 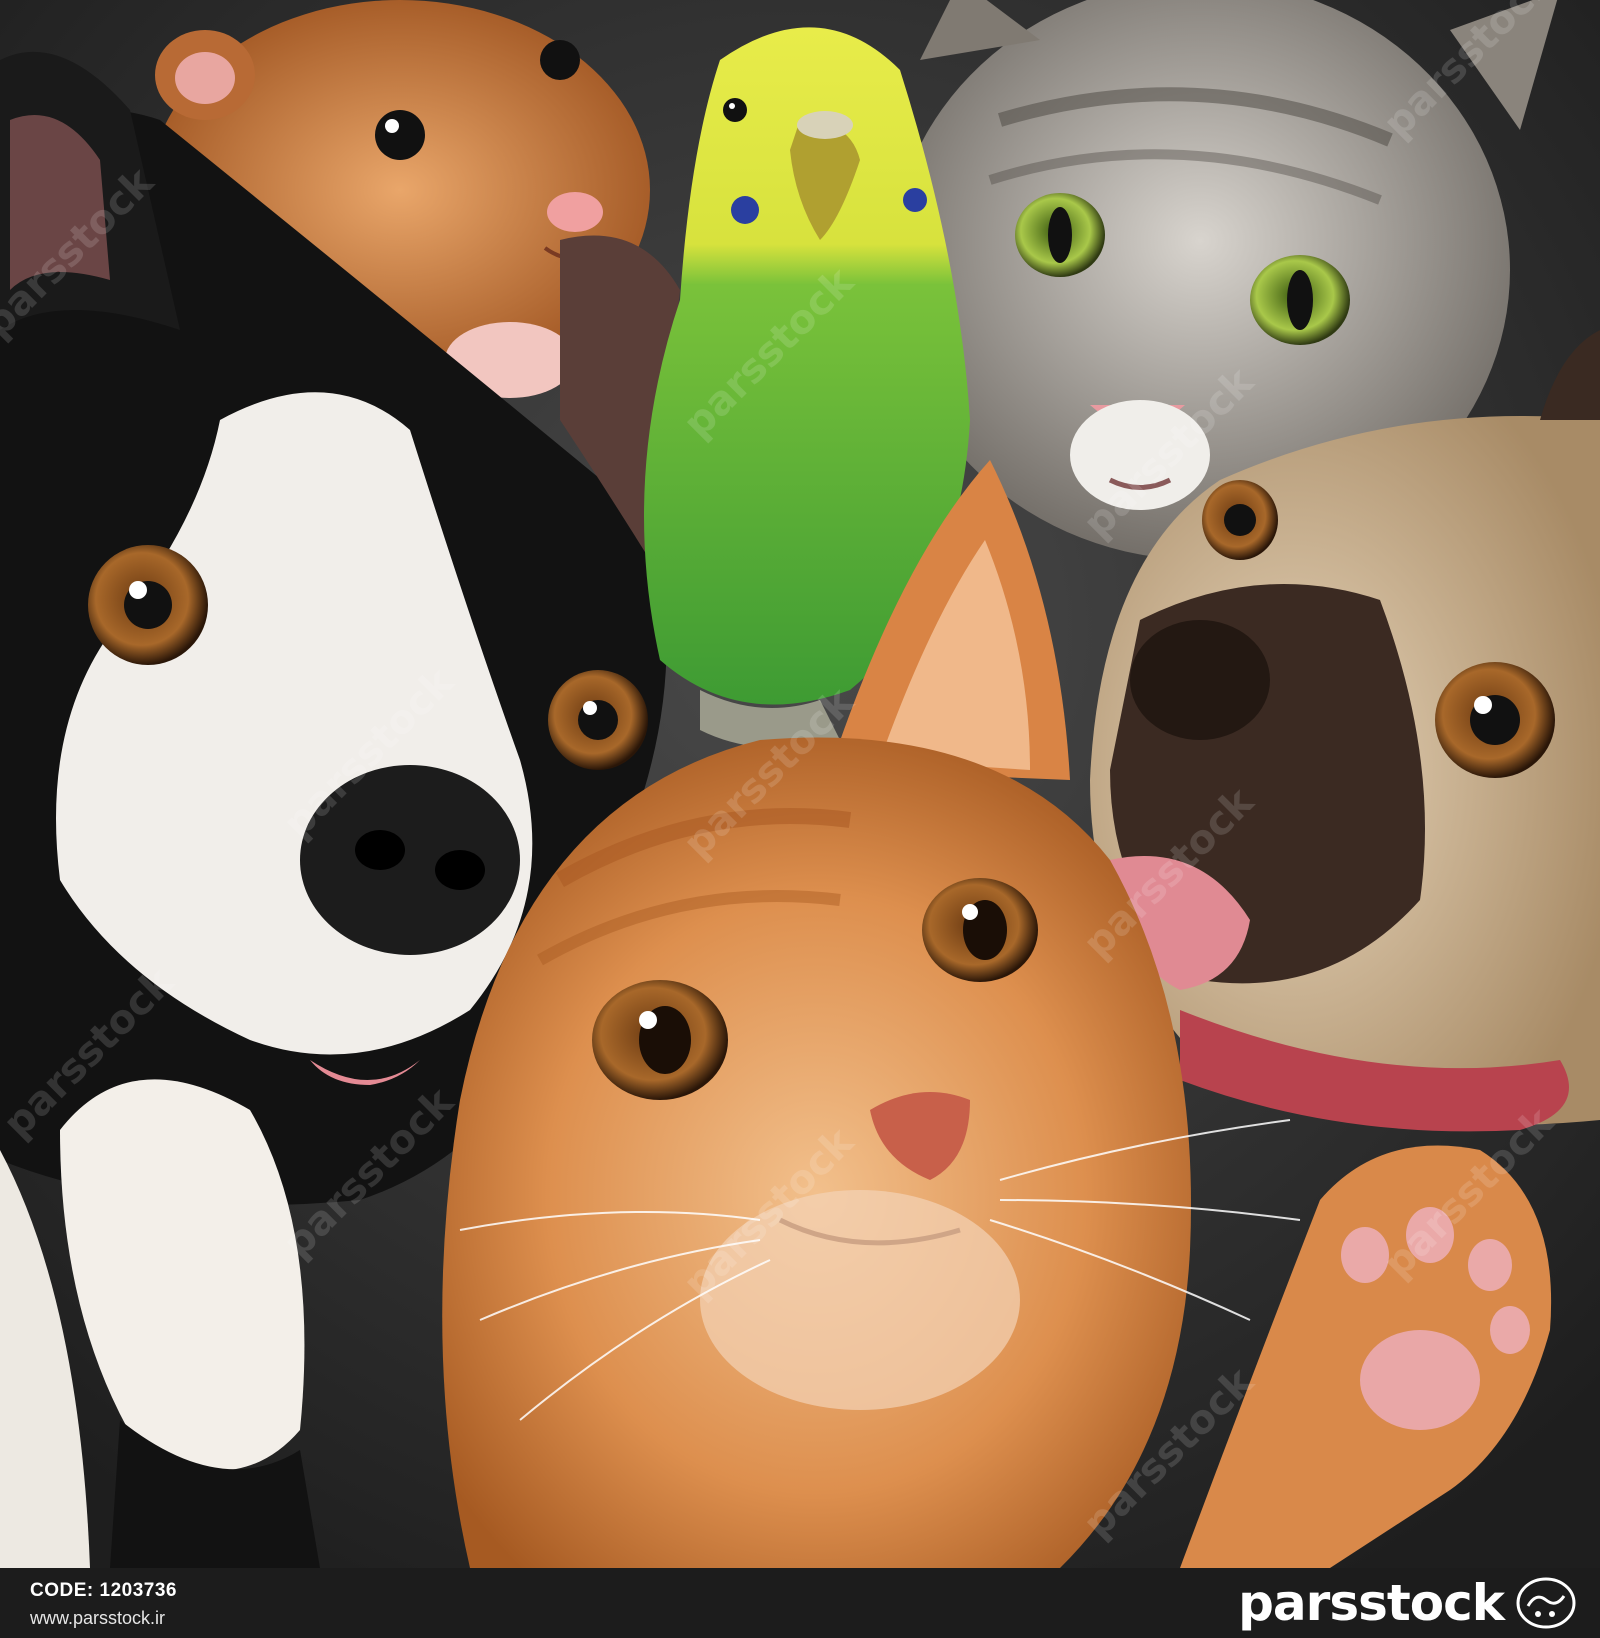 I want to click on site-url: www.parsstock.ir, so click(x=97, y=1618).